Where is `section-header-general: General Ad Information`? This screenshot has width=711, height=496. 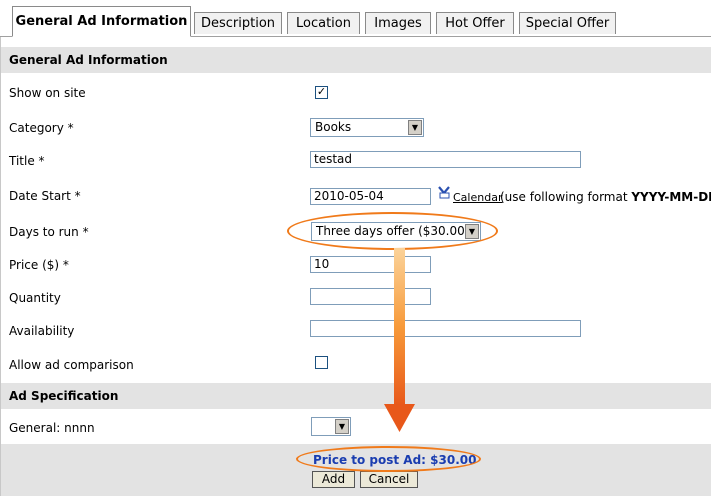
section-header-general: General Ad Information is located at coordinates (356, 60).